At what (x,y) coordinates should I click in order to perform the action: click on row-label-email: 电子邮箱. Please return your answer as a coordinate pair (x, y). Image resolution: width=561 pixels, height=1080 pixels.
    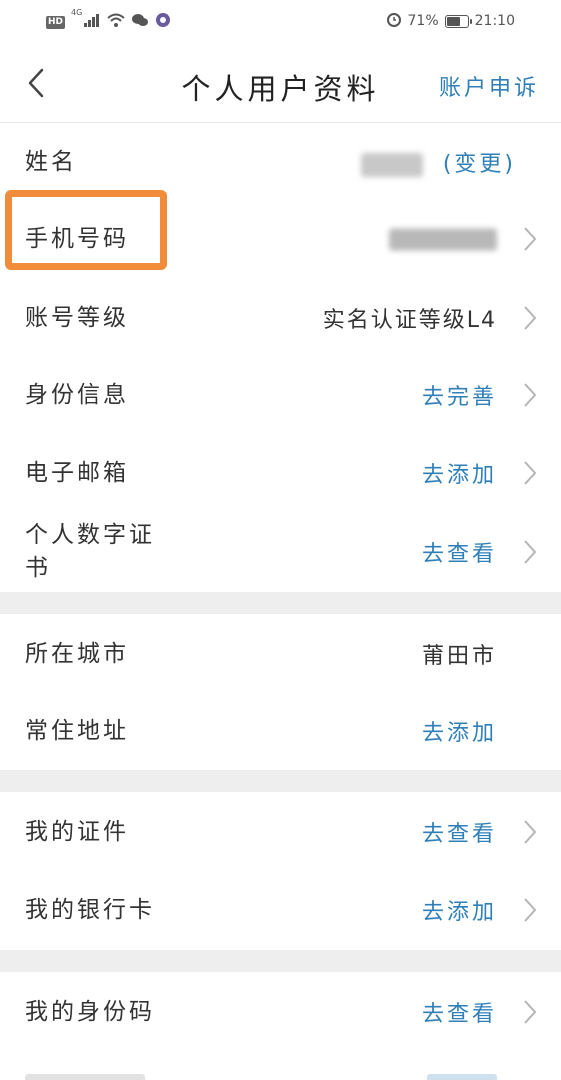
    Looking at the image, I should click on (77, 473).